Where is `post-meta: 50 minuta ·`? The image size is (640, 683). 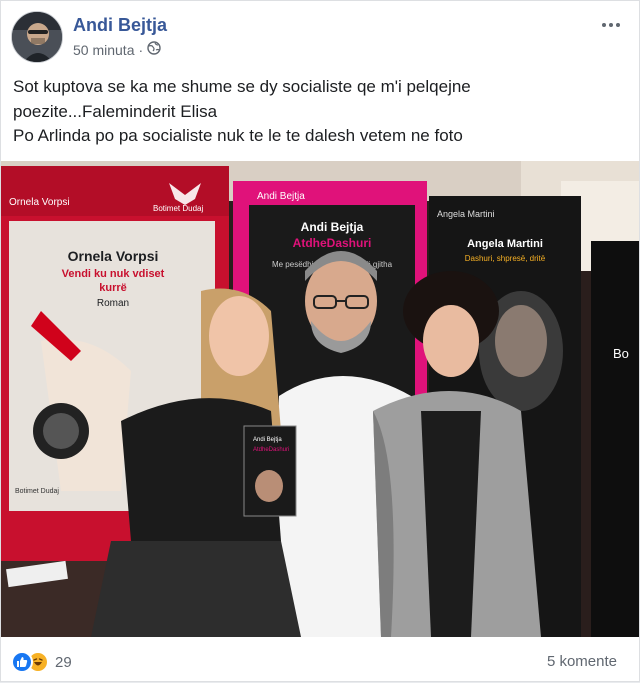
post-meta: 50 minuta · is located at coordinates (117, 49).